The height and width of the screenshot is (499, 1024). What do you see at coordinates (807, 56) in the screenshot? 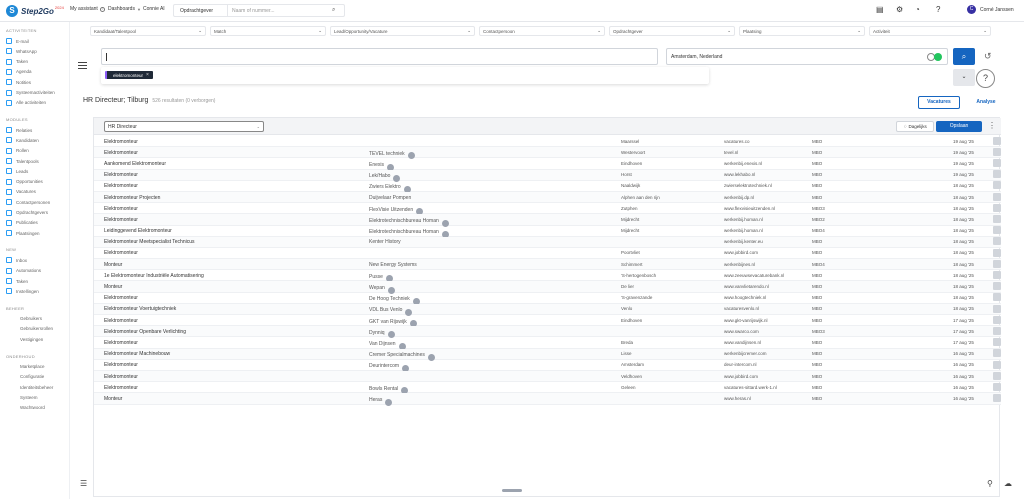
I see `location-input: Amsterdam, Nederland` at bounding box center [807, 56].